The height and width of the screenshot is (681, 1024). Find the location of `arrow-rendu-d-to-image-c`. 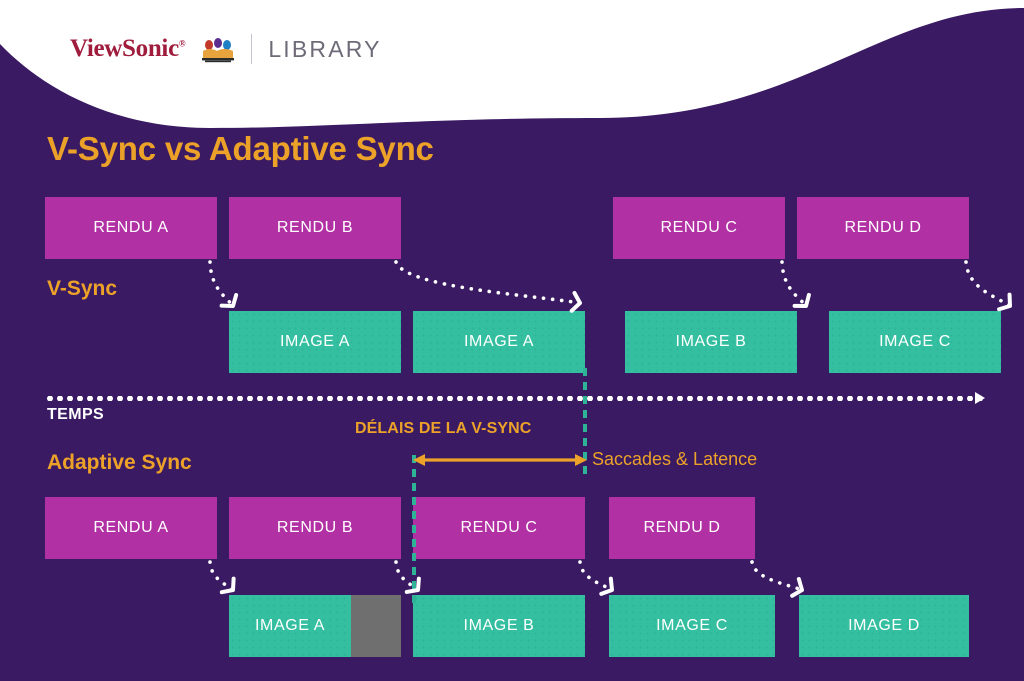

arrow-rendu-d-to-image-c is located at coordinates (988, 284).